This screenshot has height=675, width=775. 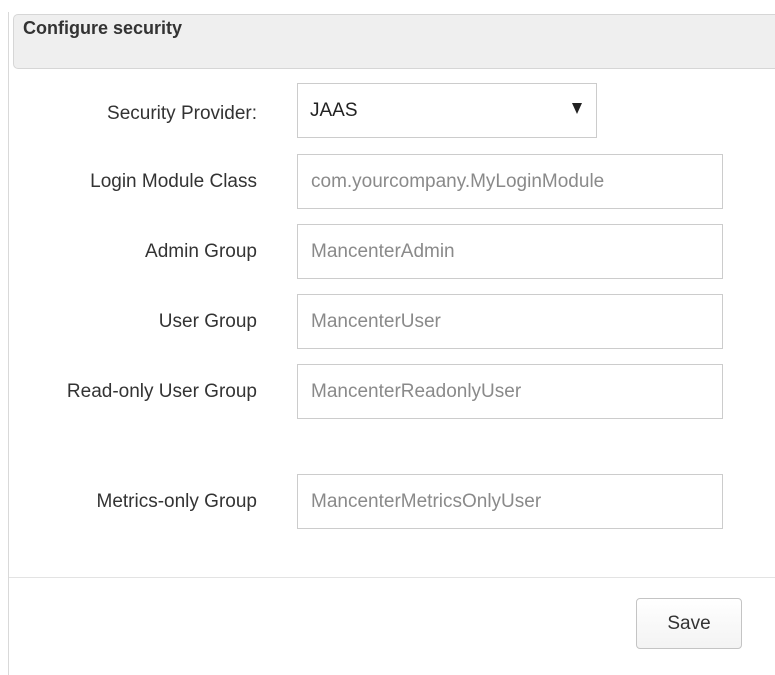 What do you see at coordinates (334, 110) in the screenshot?
I see `security-provider-selected-value: JAAS` at bounding box center [334, 110].